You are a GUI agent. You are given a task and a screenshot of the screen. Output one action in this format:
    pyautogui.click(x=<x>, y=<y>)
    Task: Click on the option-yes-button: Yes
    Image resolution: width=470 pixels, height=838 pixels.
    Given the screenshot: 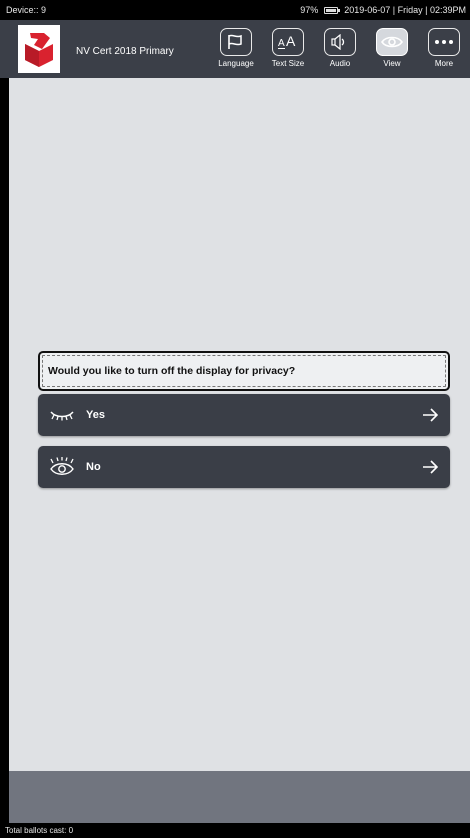 What is the action you would take?
    pyautogui.click(x=244, y=415)
    